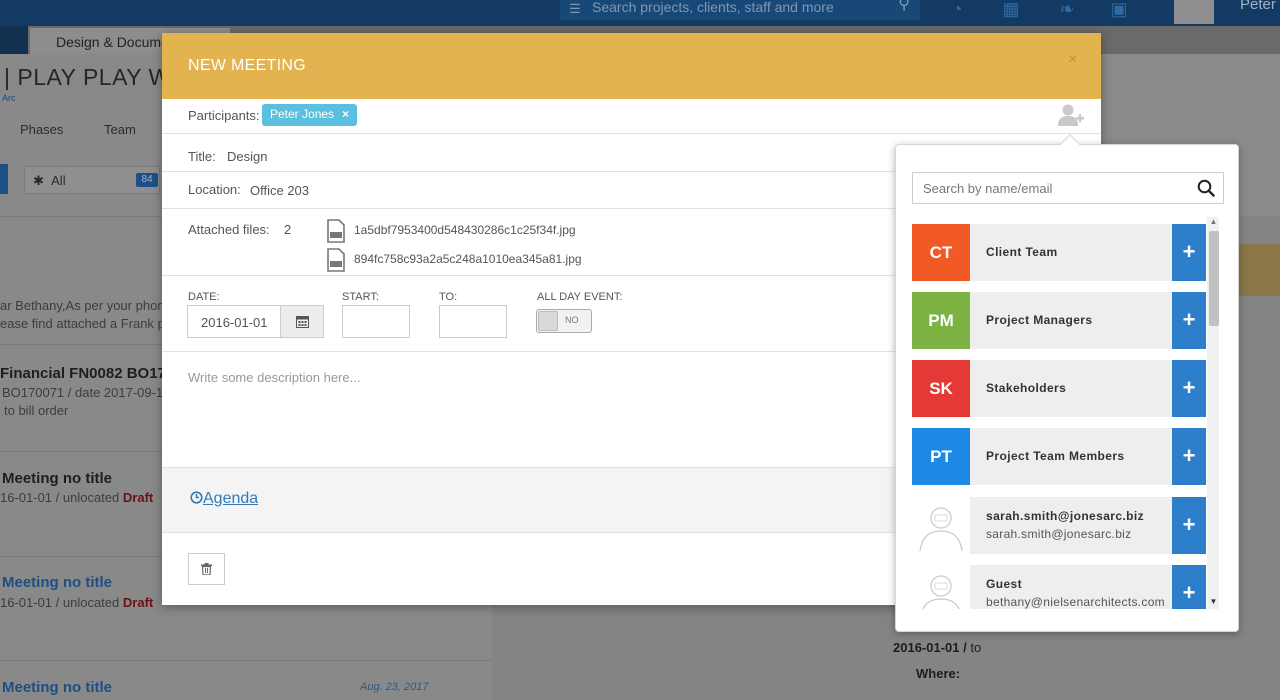 This screenshot has width=1280, height=700. What do you see at coordinates (1259, 270) in the screenshot?
I see `detail-header-strip` at bounding box center [1259, 270].